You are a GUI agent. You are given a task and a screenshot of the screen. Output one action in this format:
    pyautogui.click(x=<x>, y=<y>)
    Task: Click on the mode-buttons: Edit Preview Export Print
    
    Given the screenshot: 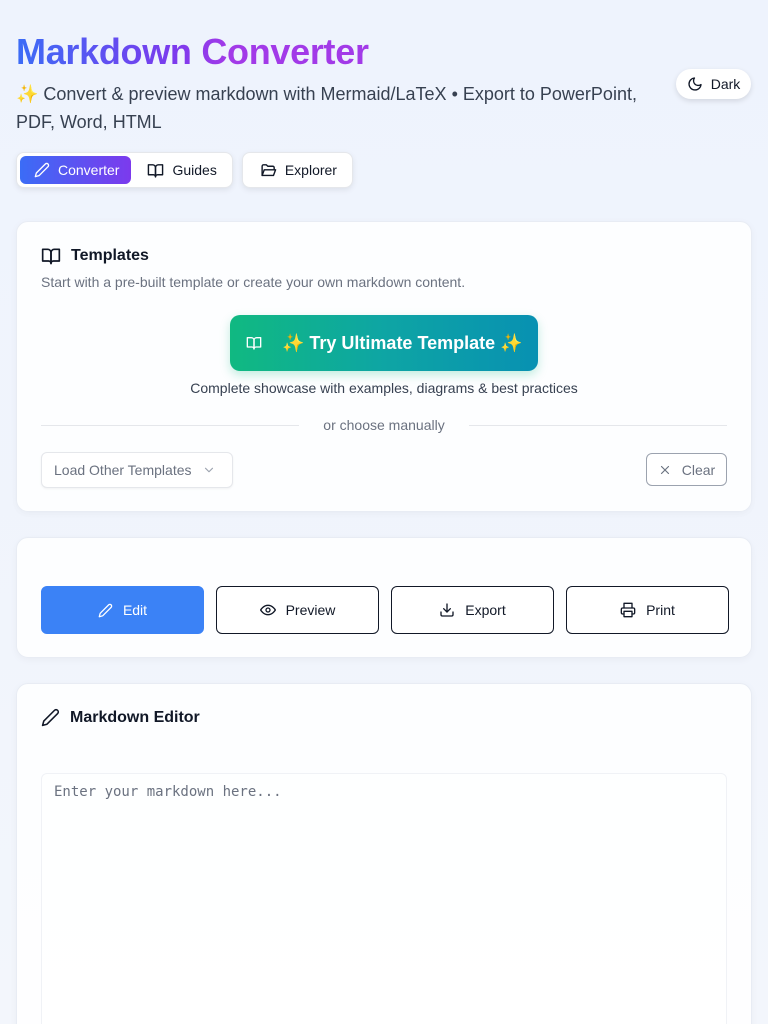 What is the action you would take?
    pyautogui.click(x=385, y=610)
    